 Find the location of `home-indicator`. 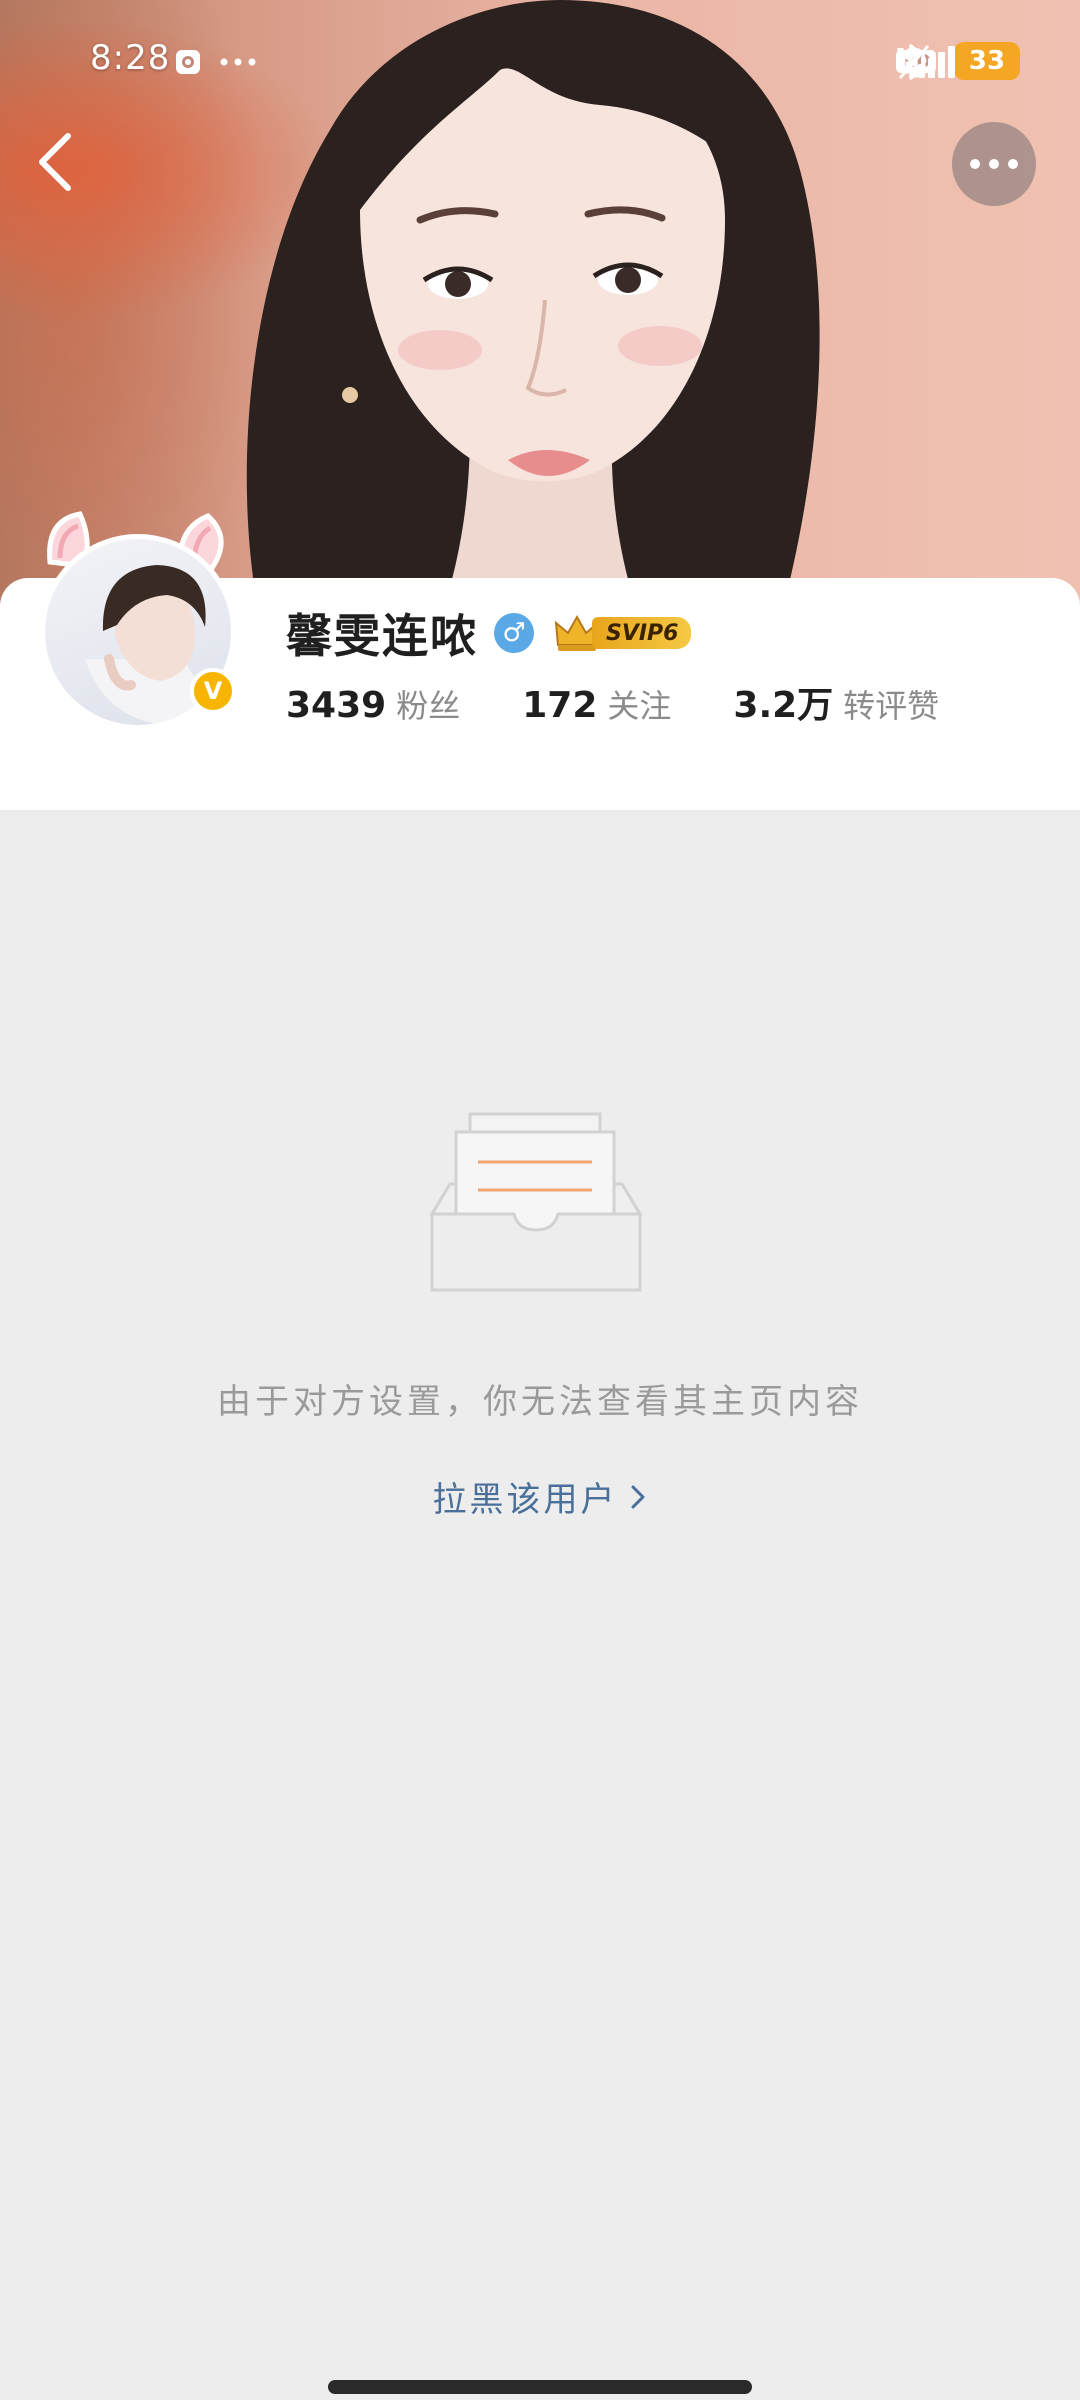

home-indicator is located at coordinates (540, 2387).